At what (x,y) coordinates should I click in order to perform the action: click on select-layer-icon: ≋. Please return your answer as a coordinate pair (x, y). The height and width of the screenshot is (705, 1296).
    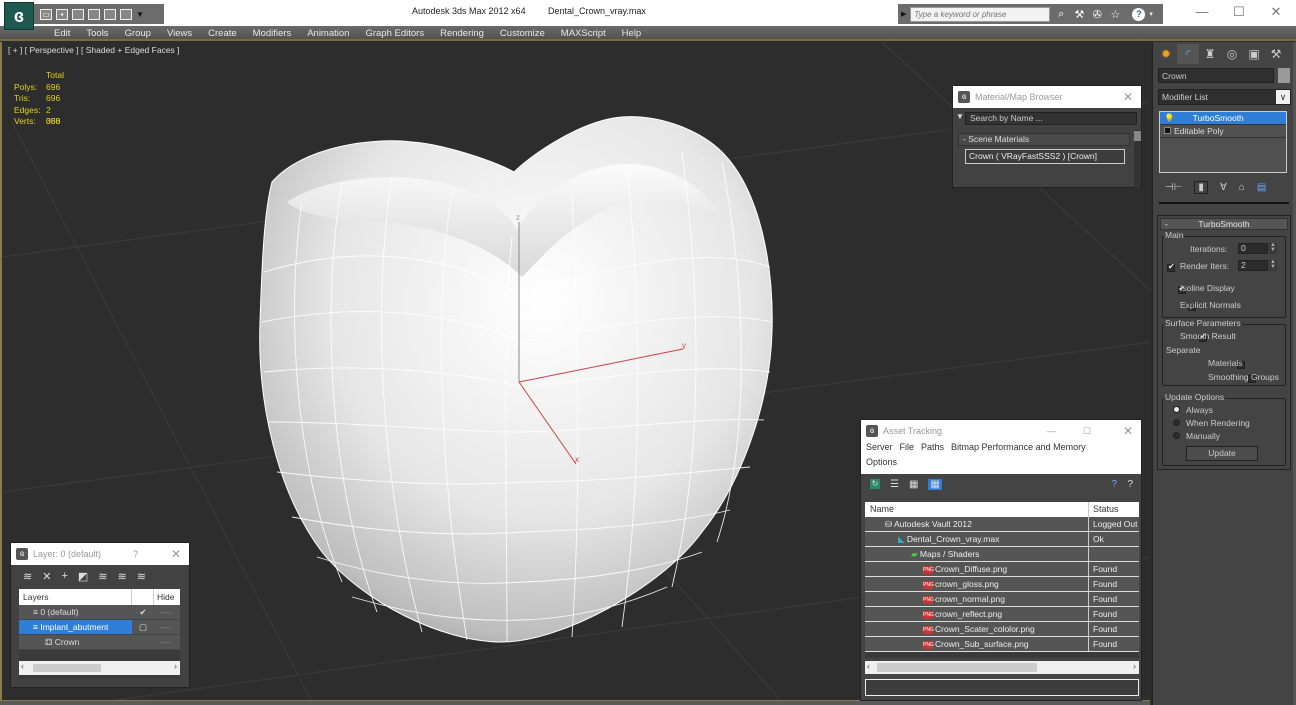
    Looking at the image, I should click on (102, 576).